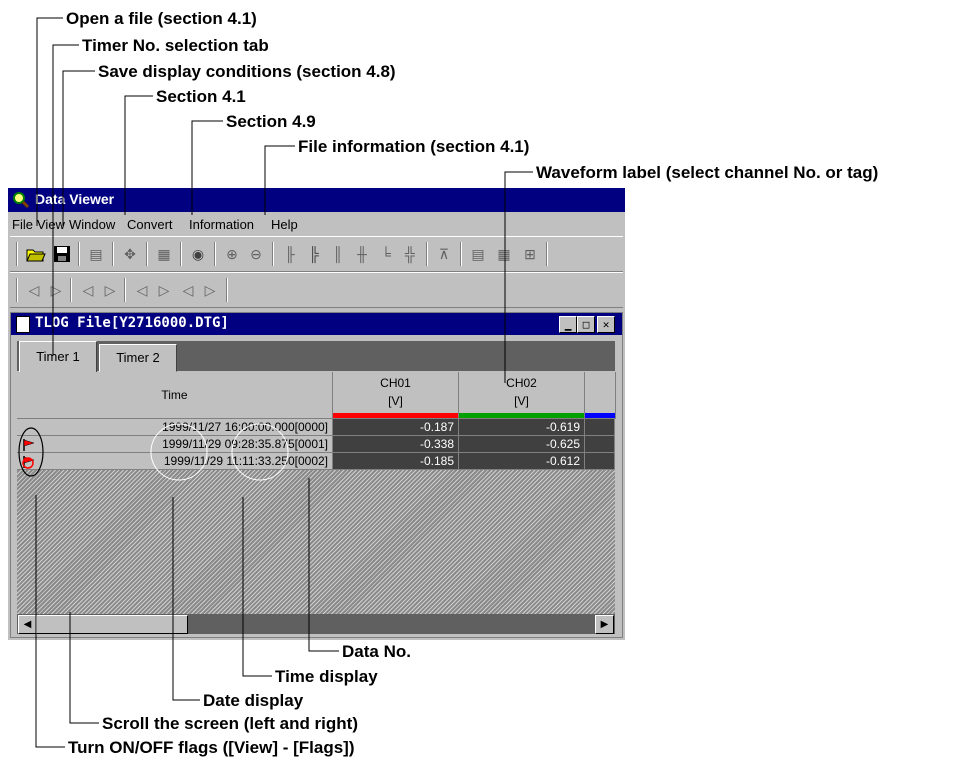 Image resolution: width=972 pixels, height=762 pixels. I want to click on cursor-b-left-icon: ◁, so click(88, 290).